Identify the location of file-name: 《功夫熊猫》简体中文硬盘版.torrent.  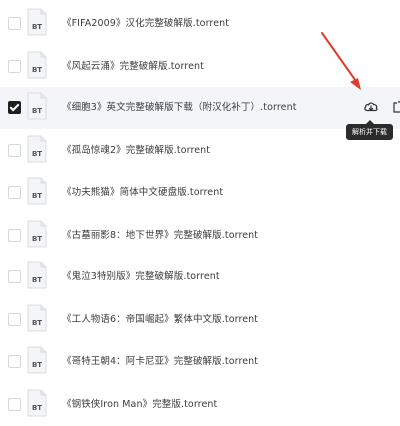
(142, 191).